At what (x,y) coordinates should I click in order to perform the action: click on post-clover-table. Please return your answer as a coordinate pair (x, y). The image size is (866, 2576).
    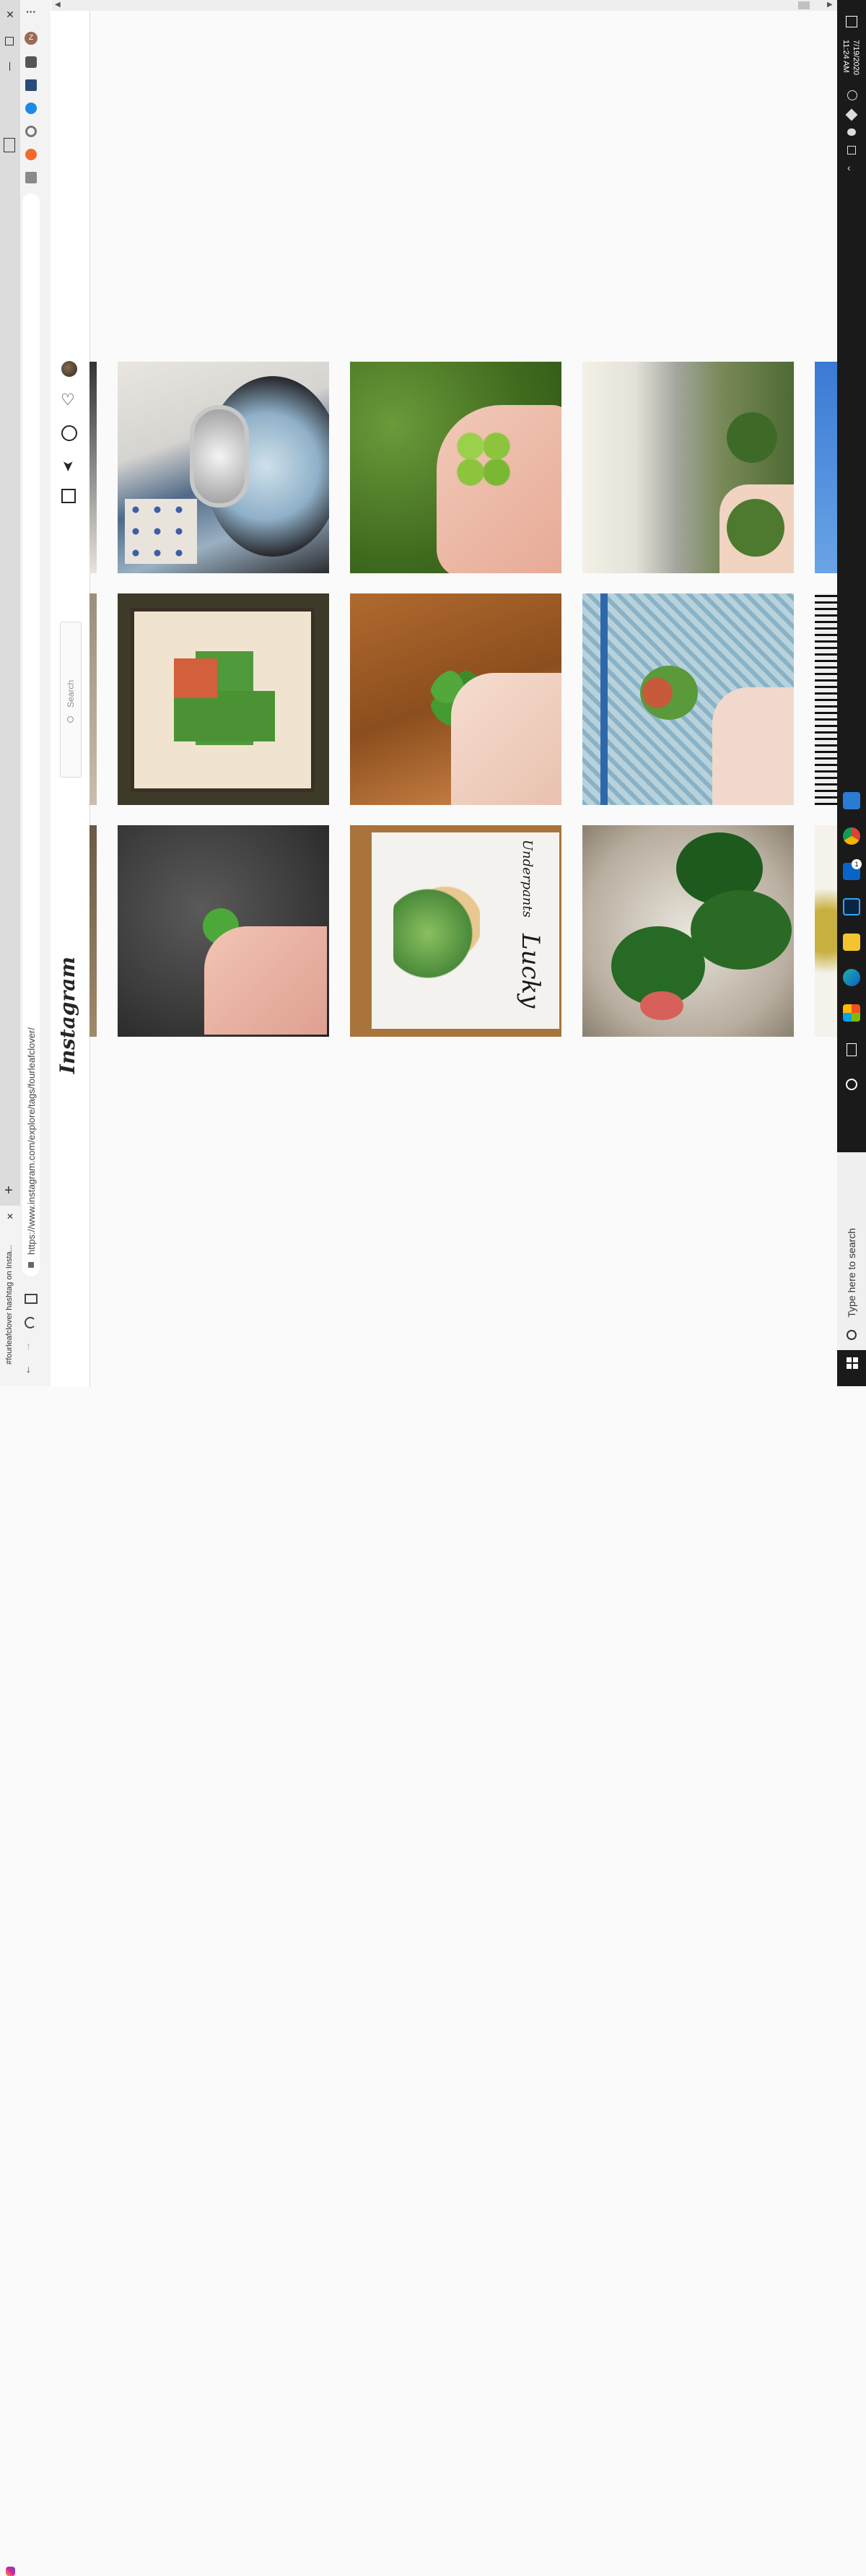
    Looking at the image, I should click on (455, 699).